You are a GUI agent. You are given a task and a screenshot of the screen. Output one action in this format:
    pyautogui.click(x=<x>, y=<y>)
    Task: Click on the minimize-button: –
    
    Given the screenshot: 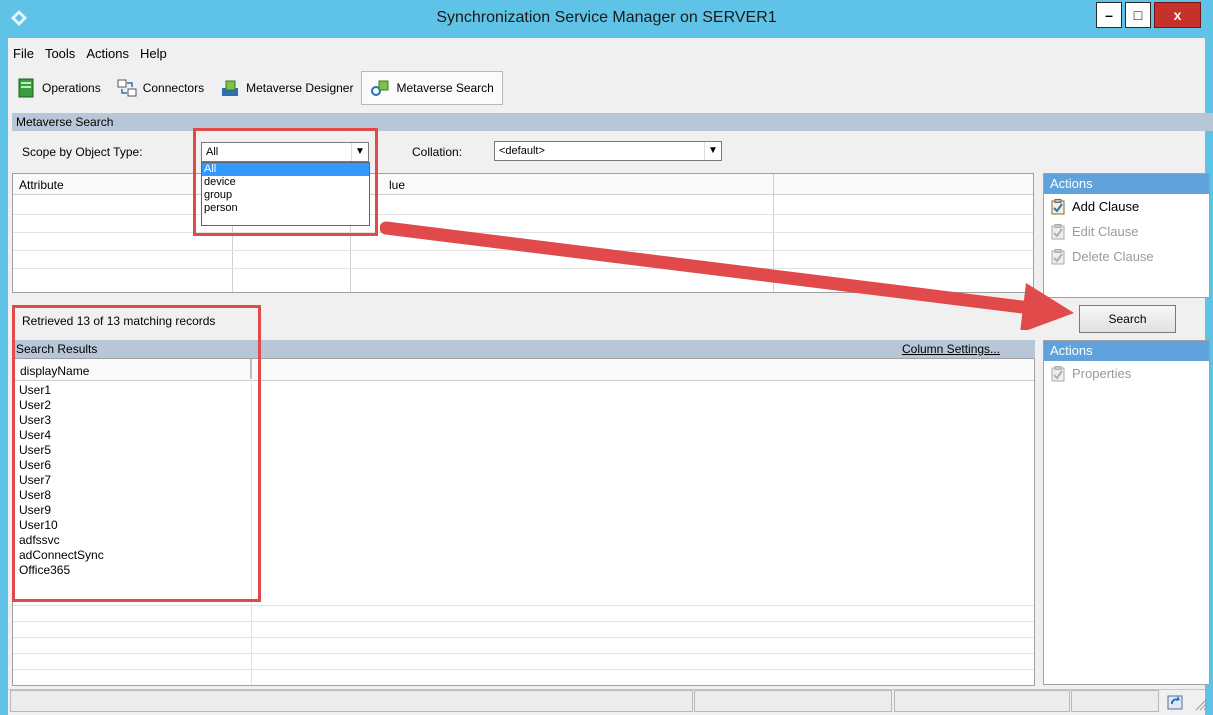 What is the action you would take?
    pyautogui.click(x=1109, y=15)
    